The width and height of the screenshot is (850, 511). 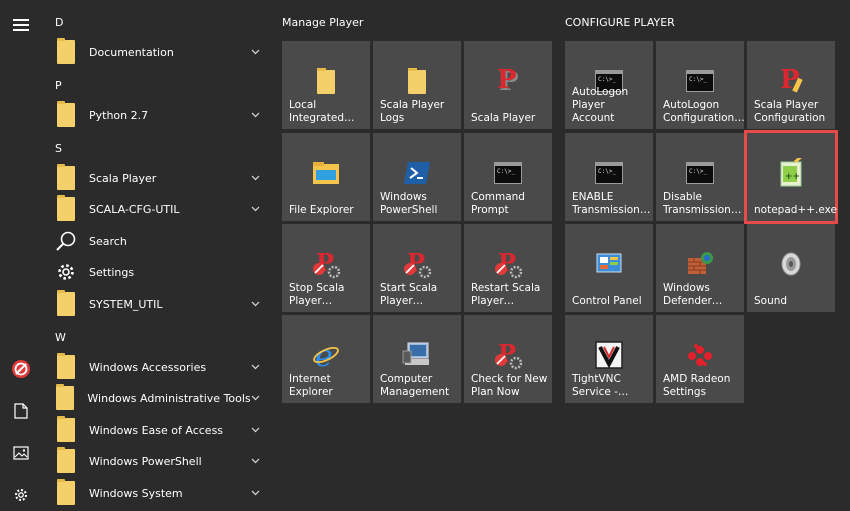 What do you see at coordinates (21, 453) in the screenshot?
I see `pictures-icon` at bounding box center [21, 453].